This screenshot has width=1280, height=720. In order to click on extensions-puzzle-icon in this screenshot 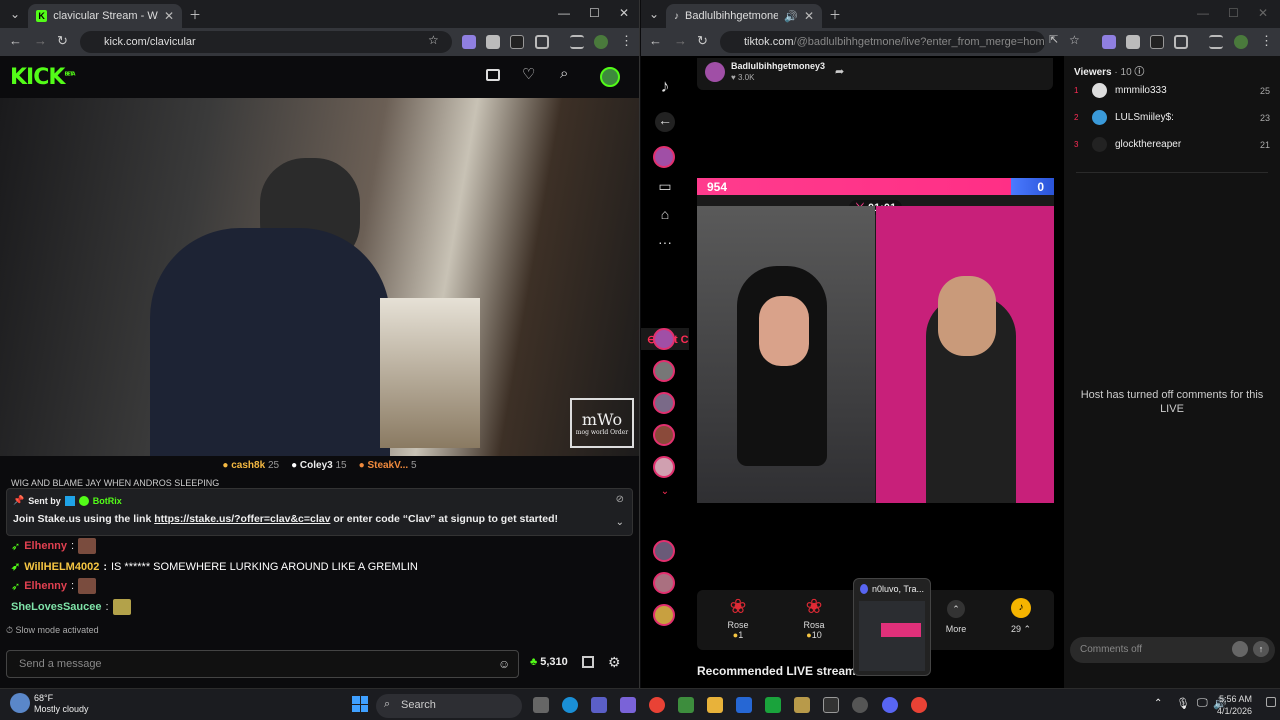, I will do `click(542, 42)`.